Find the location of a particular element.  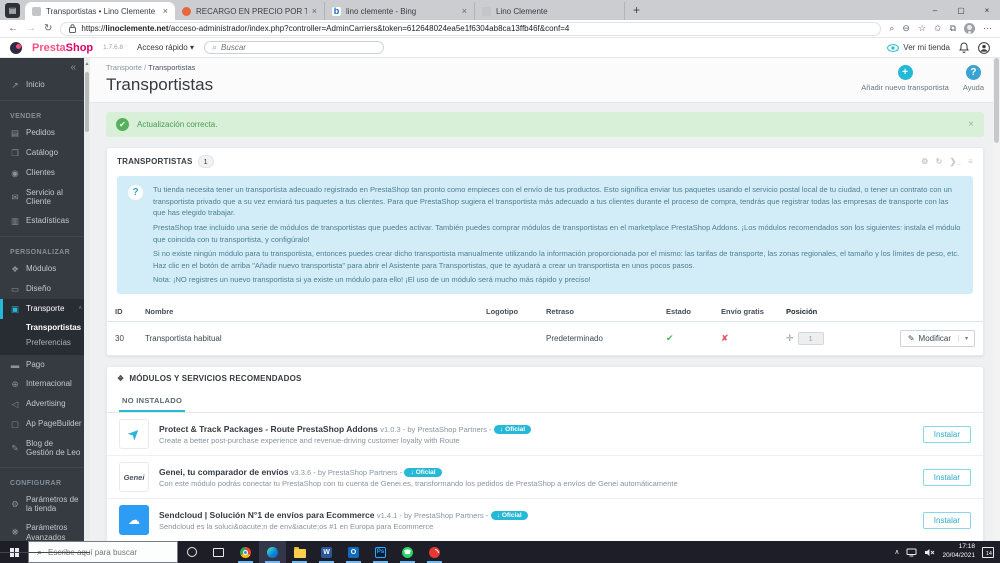

sidebar-item-inicio: ↗ Inicio is located at coordinates (45, 85).